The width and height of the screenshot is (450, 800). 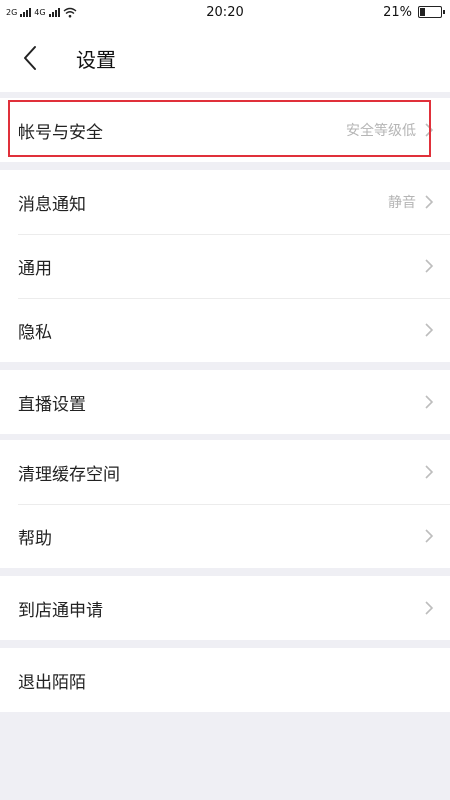 What do you see at coordinates (52, 404) in the screenshot?
I see `settings-item-label: 直播设置` at bounding box center [52, 404].